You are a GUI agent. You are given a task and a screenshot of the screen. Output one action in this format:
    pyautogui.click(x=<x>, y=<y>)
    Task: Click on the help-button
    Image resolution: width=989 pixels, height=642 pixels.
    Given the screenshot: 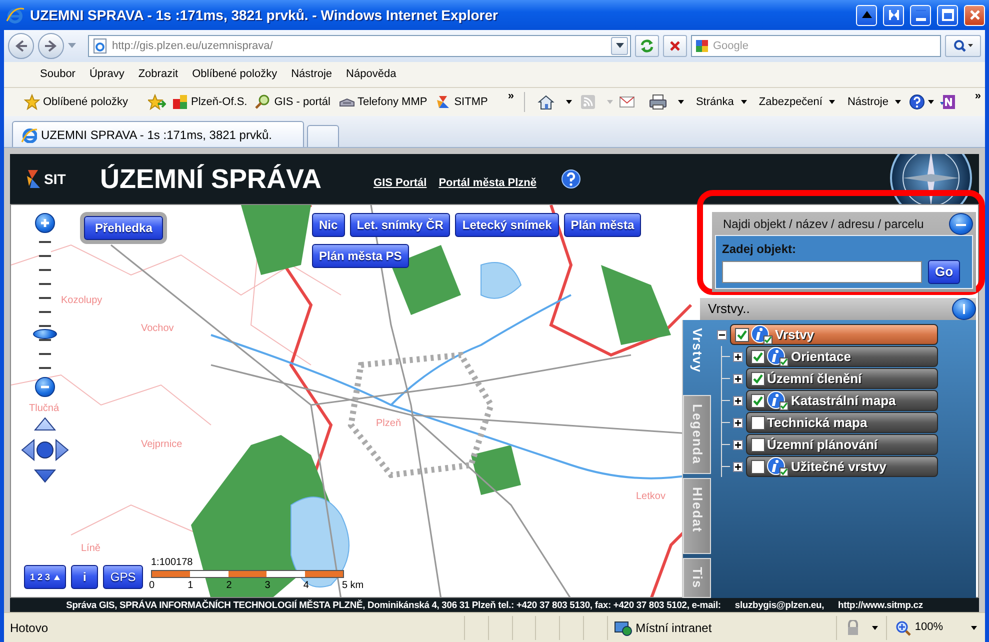 What is the action you would take?
    pyautogui.click(x=921, y=102)
    